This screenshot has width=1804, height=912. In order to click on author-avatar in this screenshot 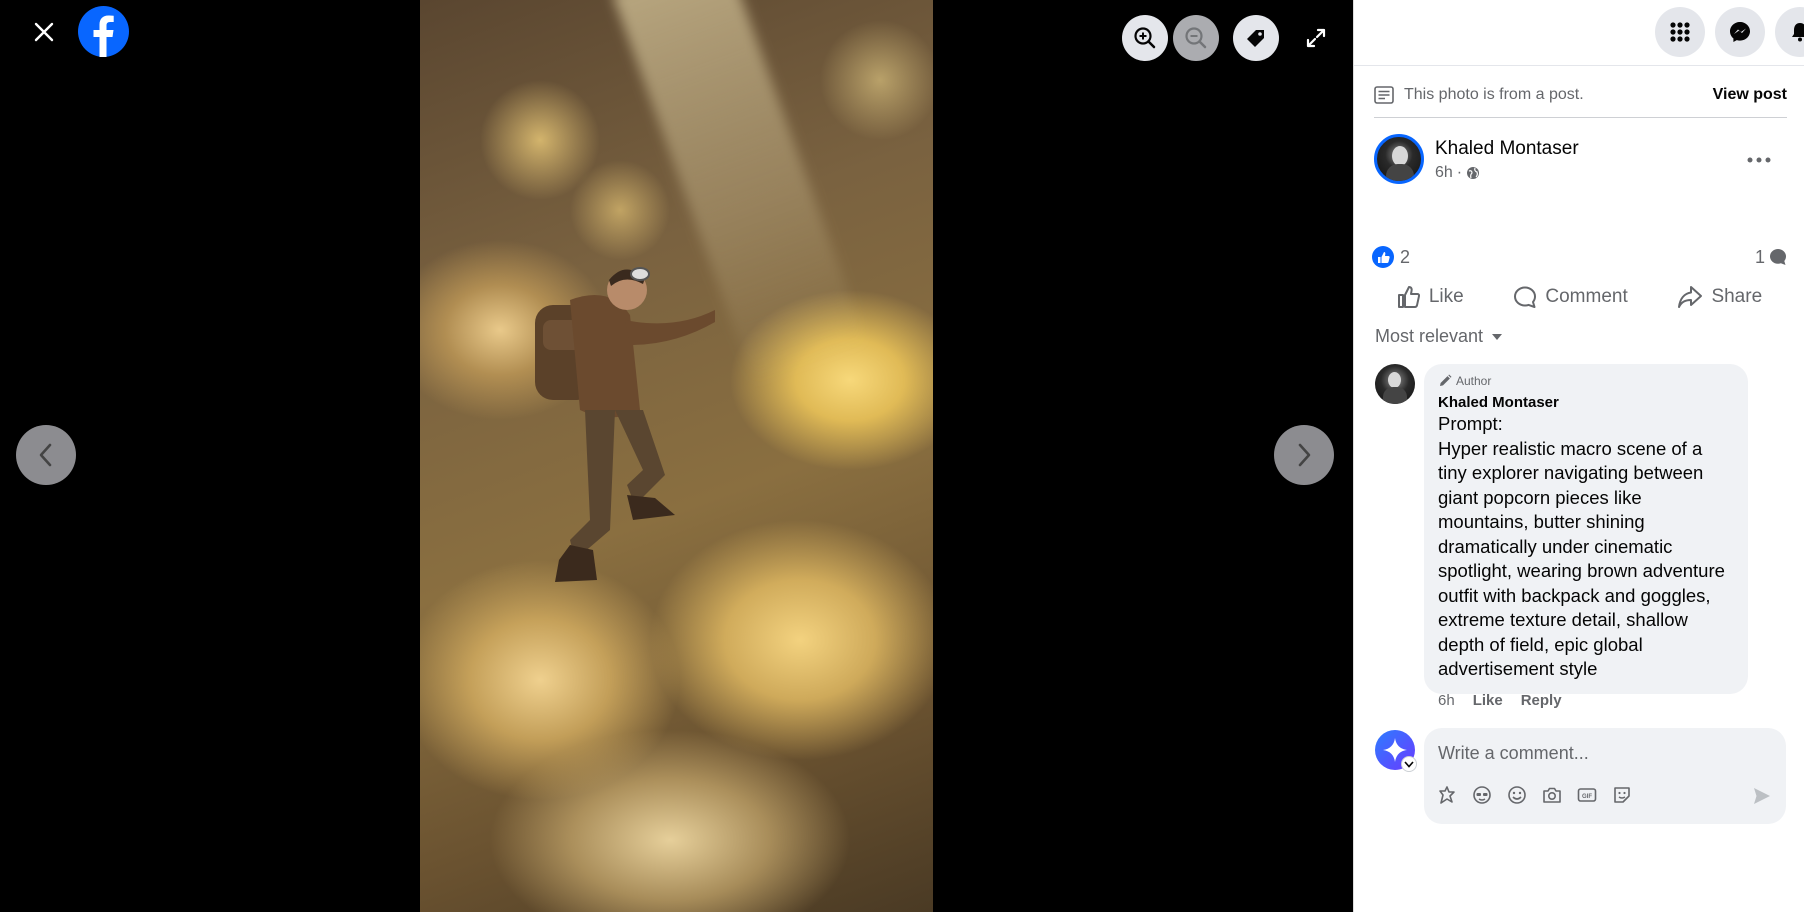, I will do `click(1399, 159)`.